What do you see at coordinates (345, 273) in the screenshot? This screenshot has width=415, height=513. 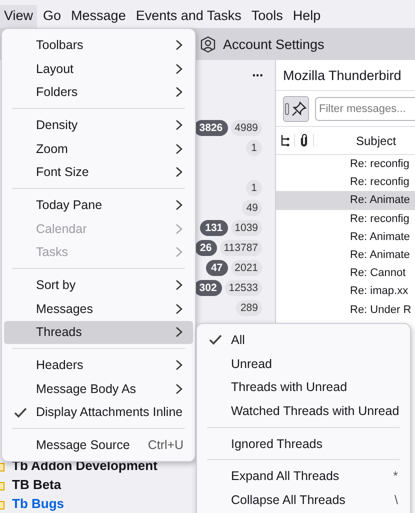 I see `message-row: Re: Cannot` at bounding box center [345, 273].